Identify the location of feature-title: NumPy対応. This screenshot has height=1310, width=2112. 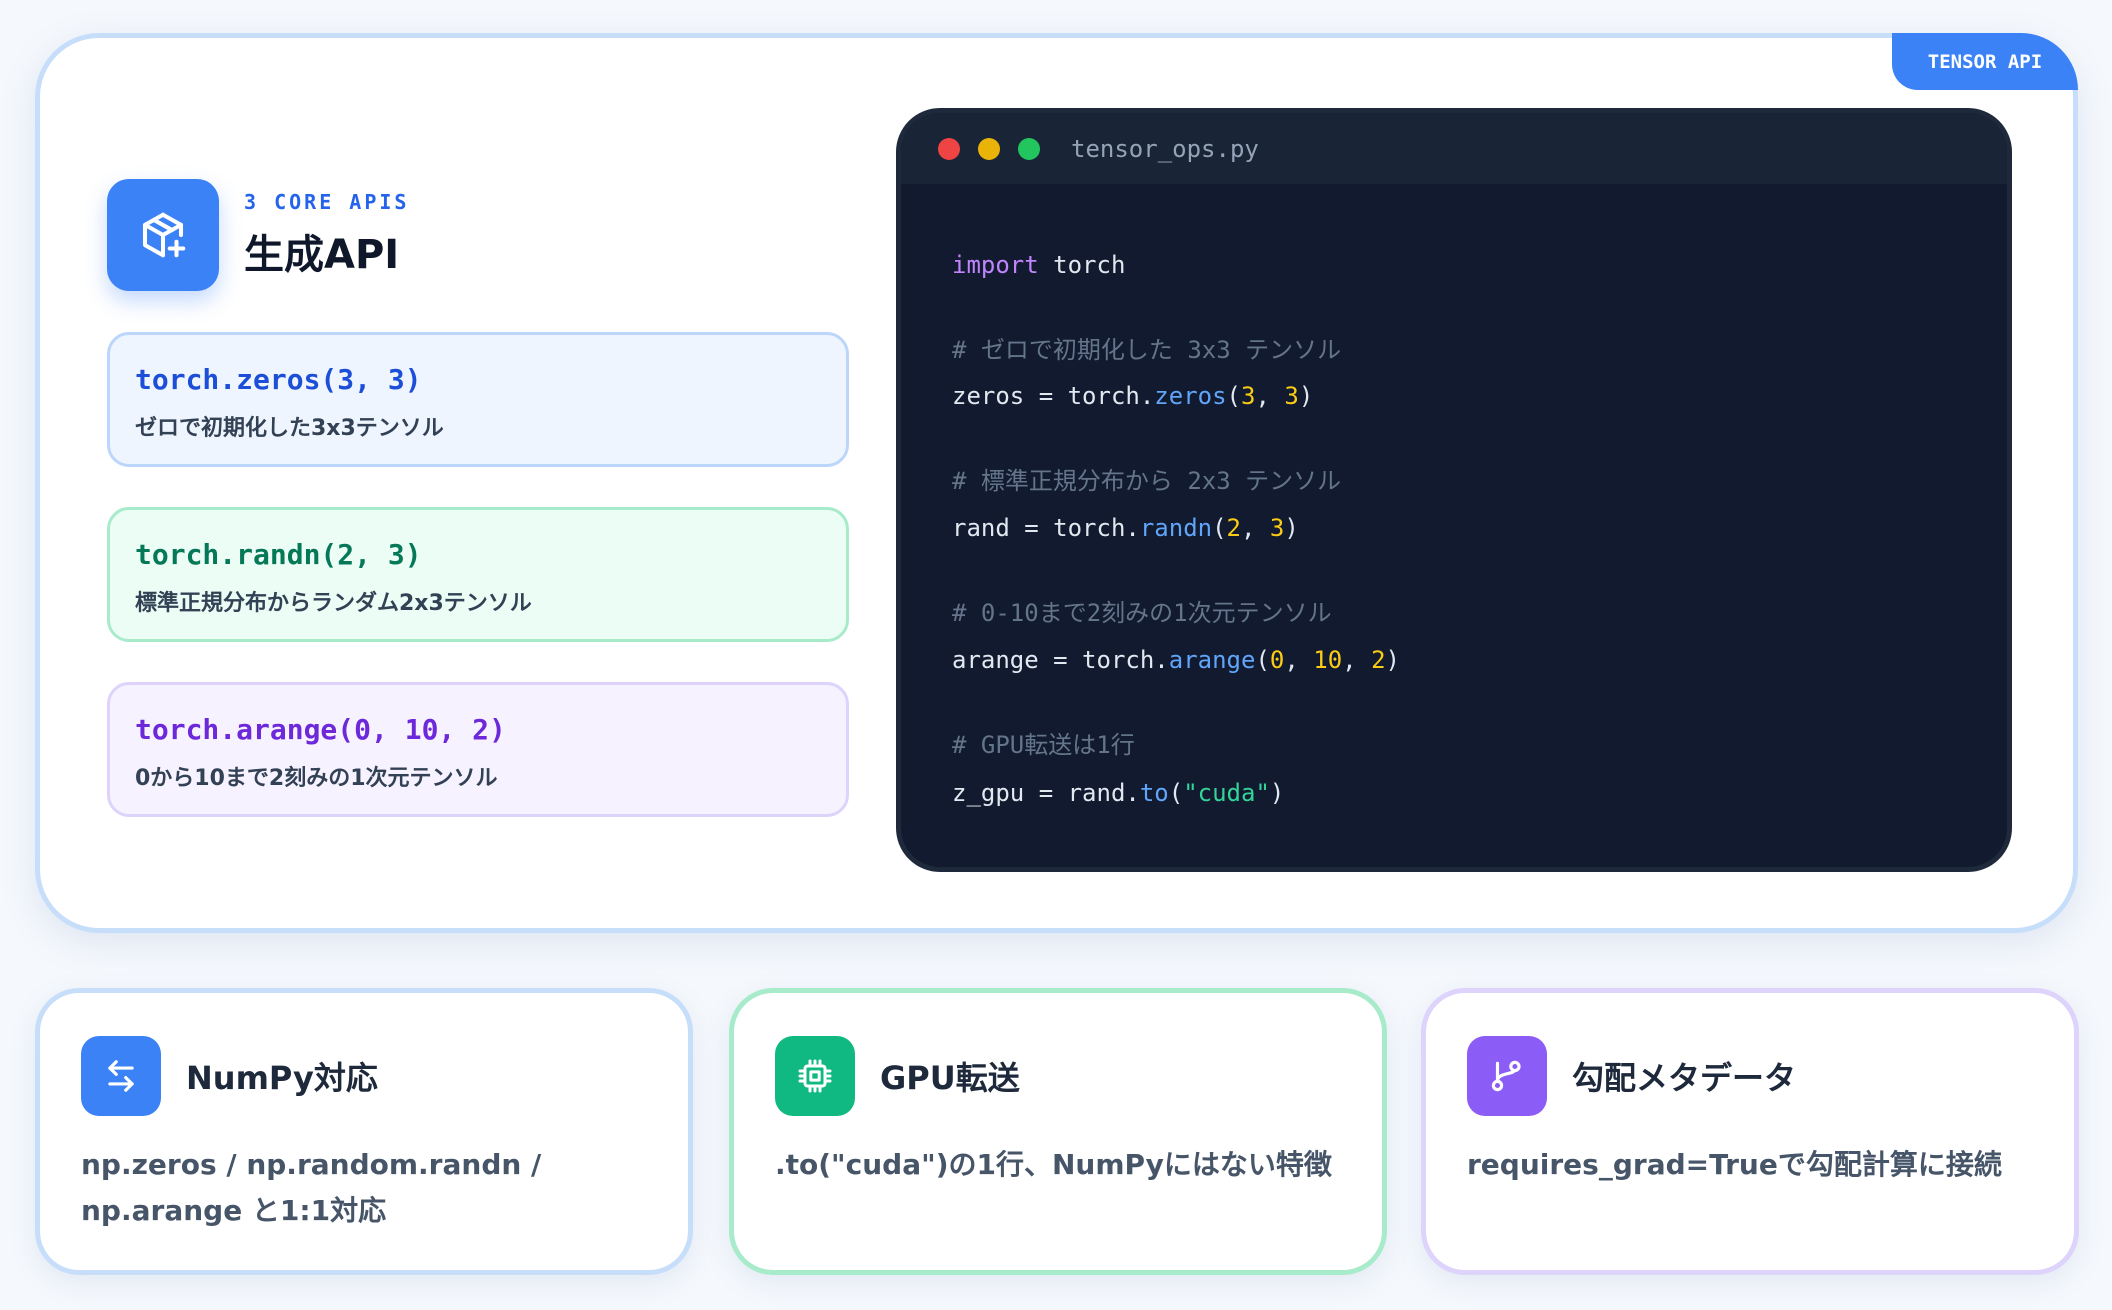
(282, 1078).